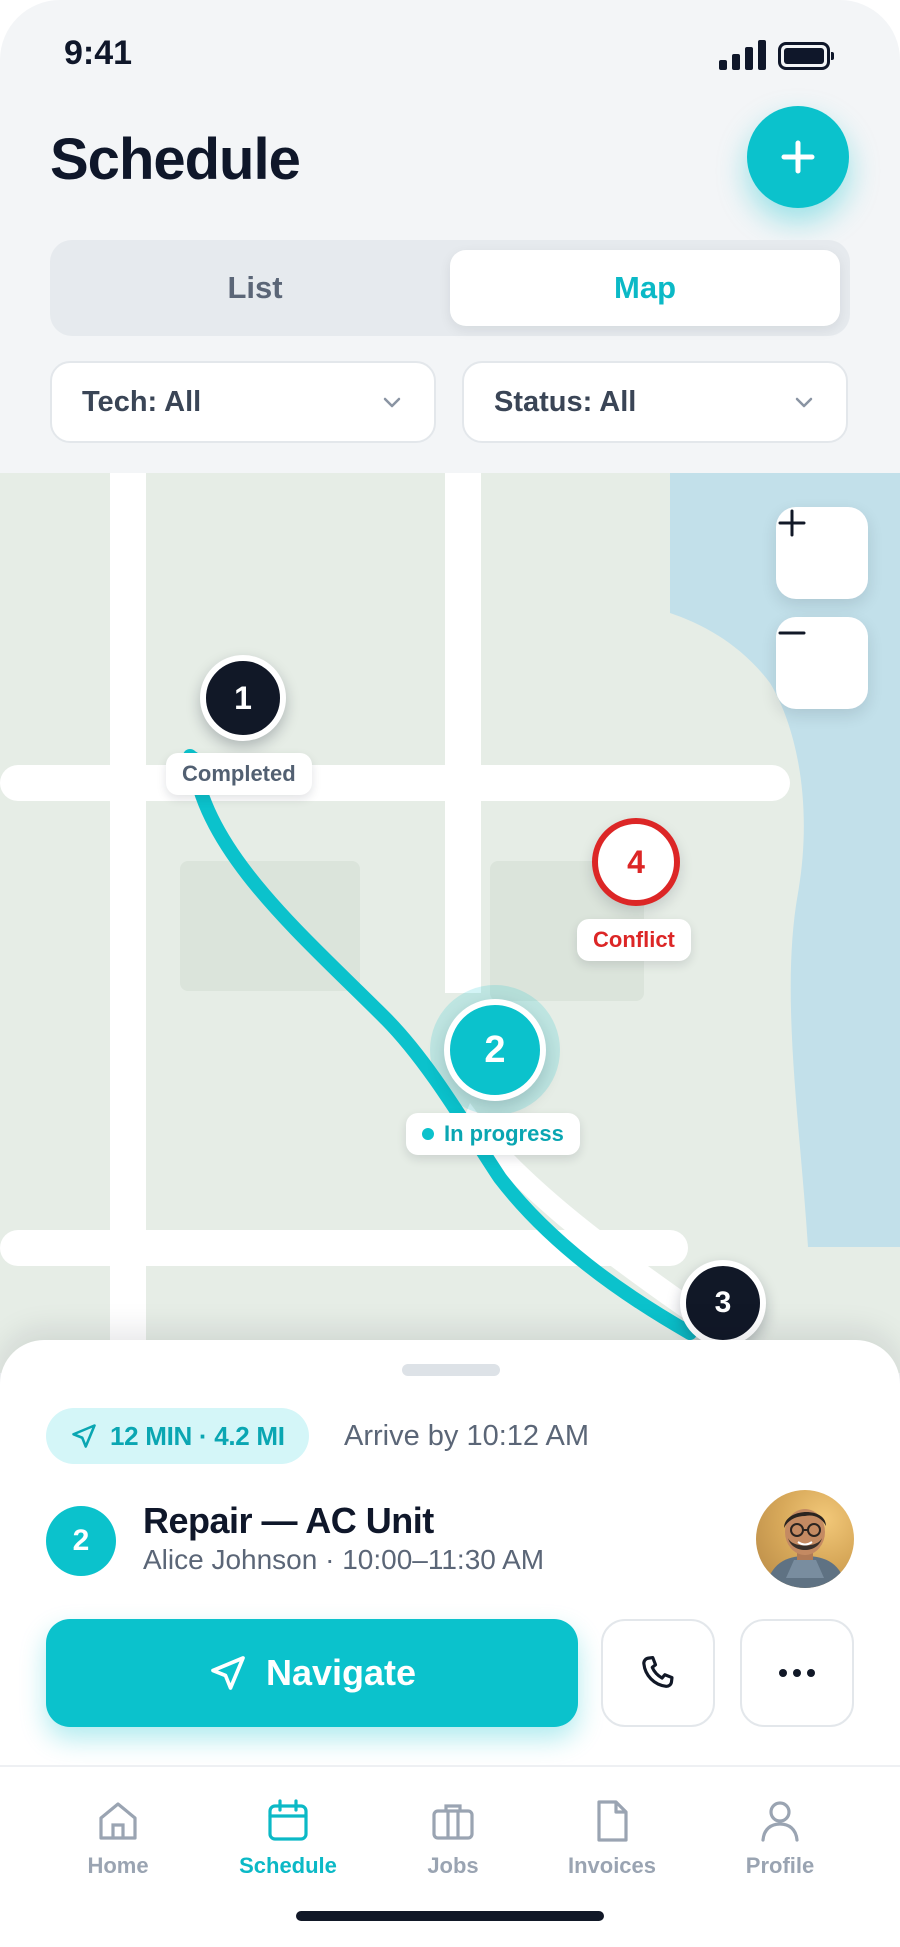  I want to click on customer-avatar, so click(805, 1539).